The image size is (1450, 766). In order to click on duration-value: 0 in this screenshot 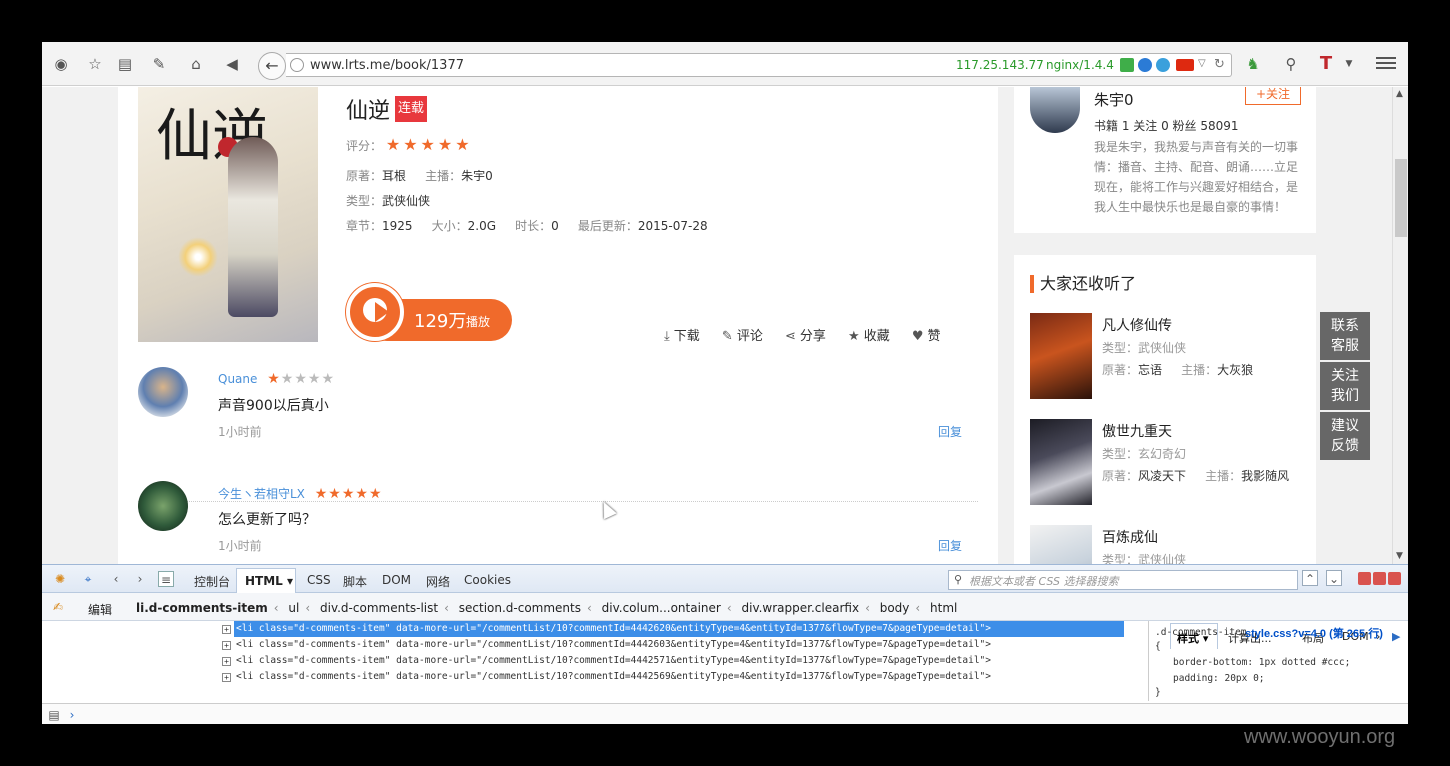, I will do `click(555, 226)`.